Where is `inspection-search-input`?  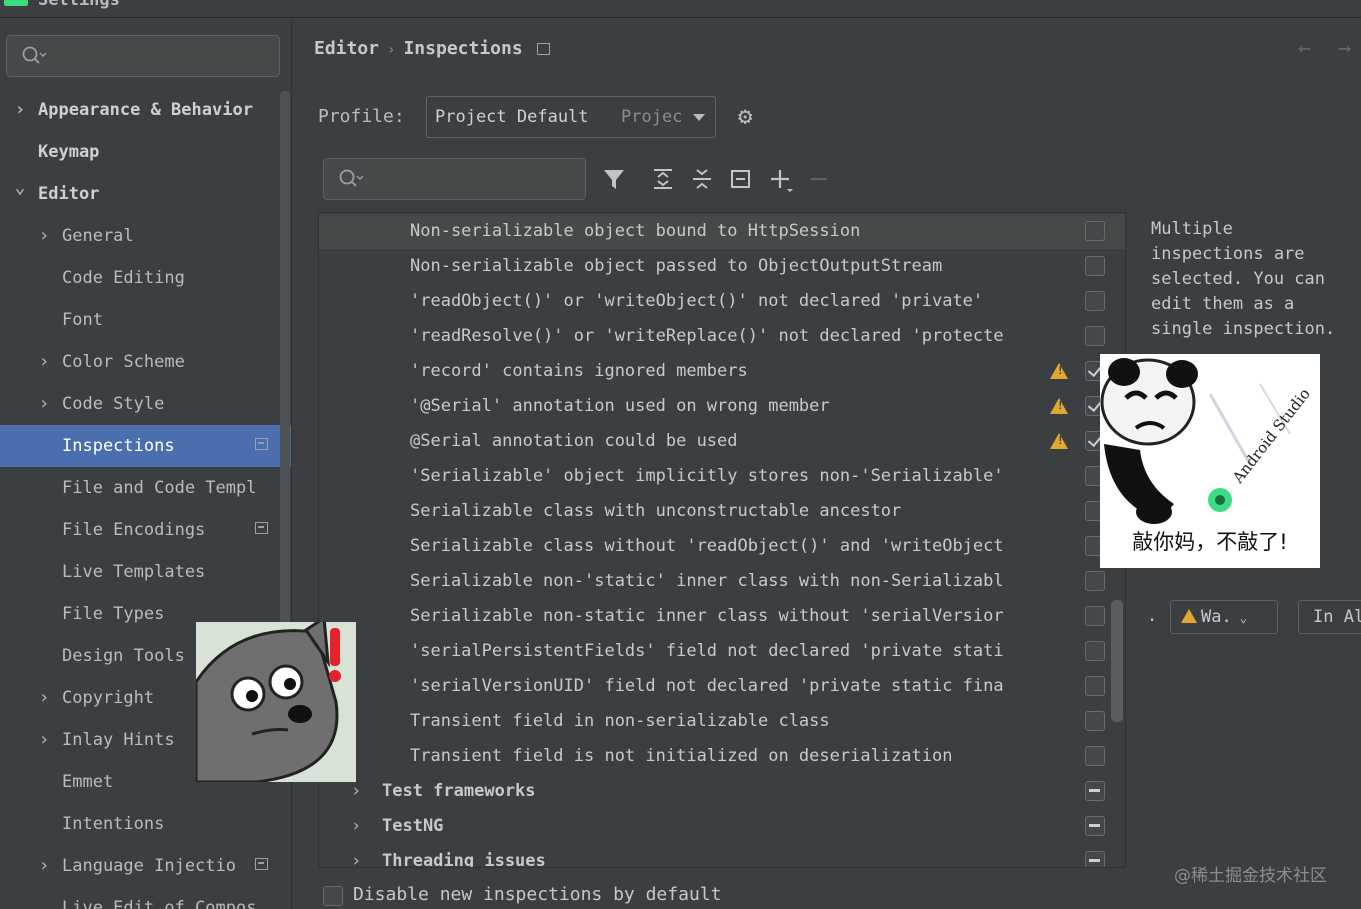 inspection-search-input is located at coordinates (454, 179).